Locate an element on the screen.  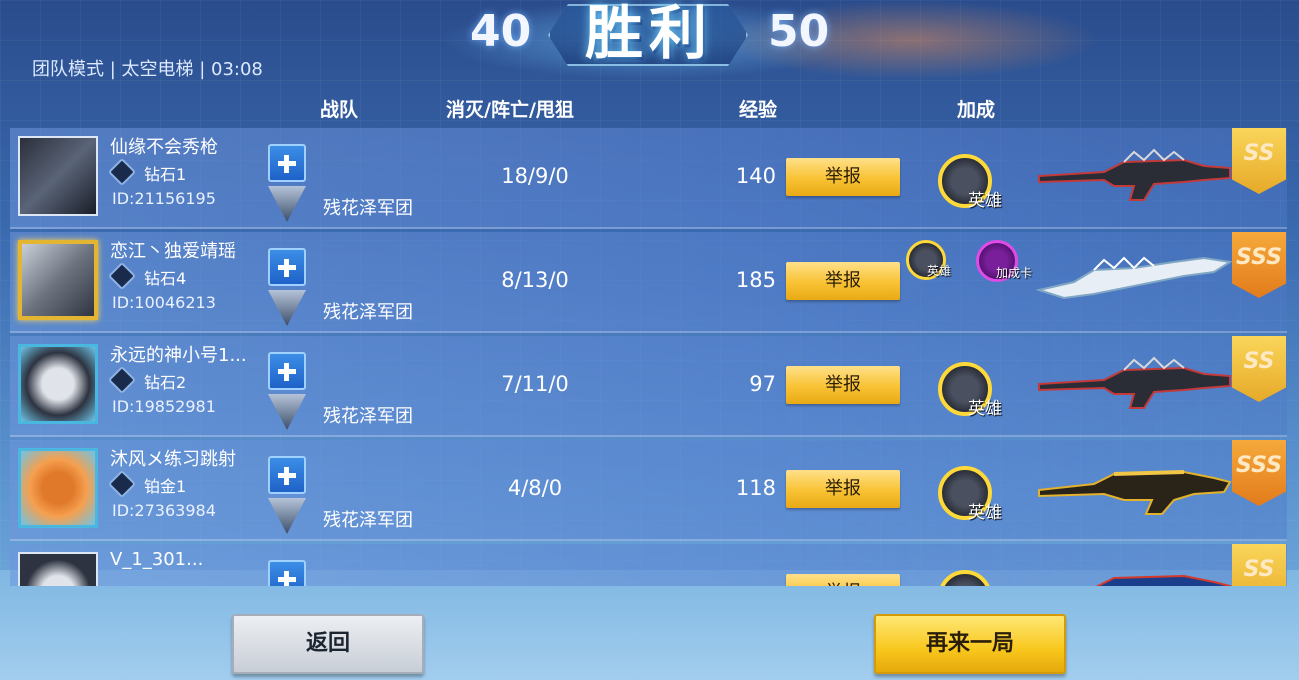
player-rank: 铂金1 is located at coordinates (165, 486).